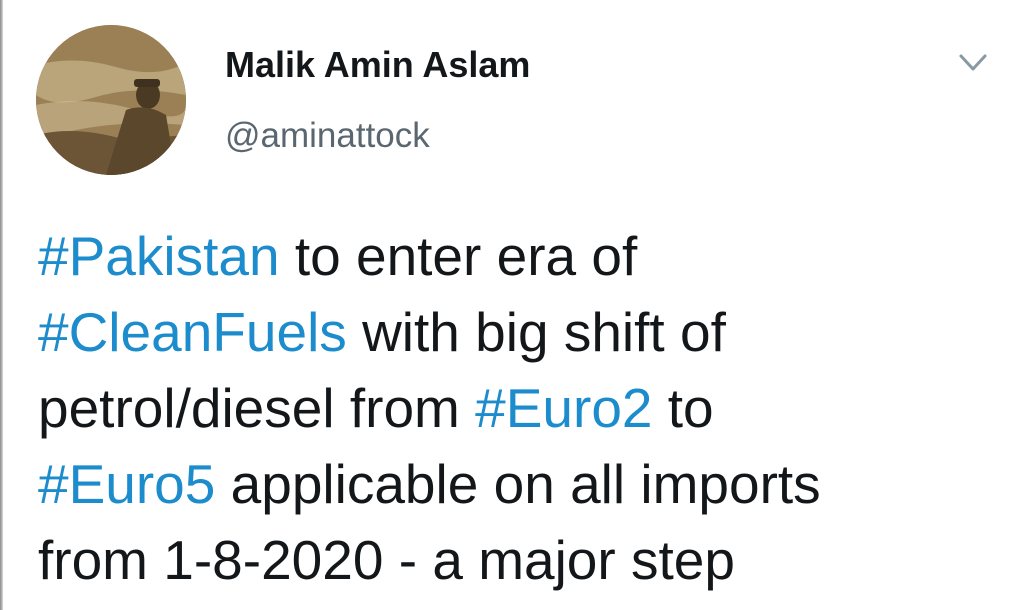 The width and height of the screenshot is (1024, 610). Describe the element at coordinates (386, 560) in the screenshot. I see `tweet-text-segment: from 1-8-2020 - a major step` at that location.